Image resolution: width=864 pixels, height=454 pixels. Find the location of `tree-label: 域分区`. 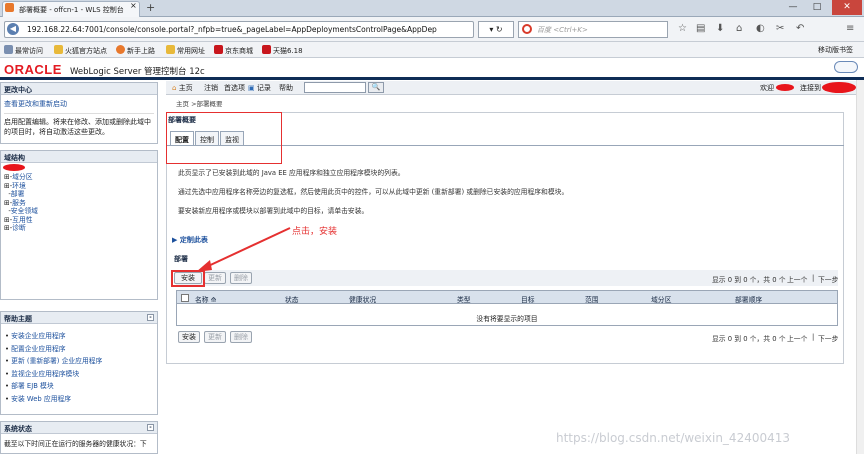

tree-label: 域分区 is located at coordinates (22, 177).